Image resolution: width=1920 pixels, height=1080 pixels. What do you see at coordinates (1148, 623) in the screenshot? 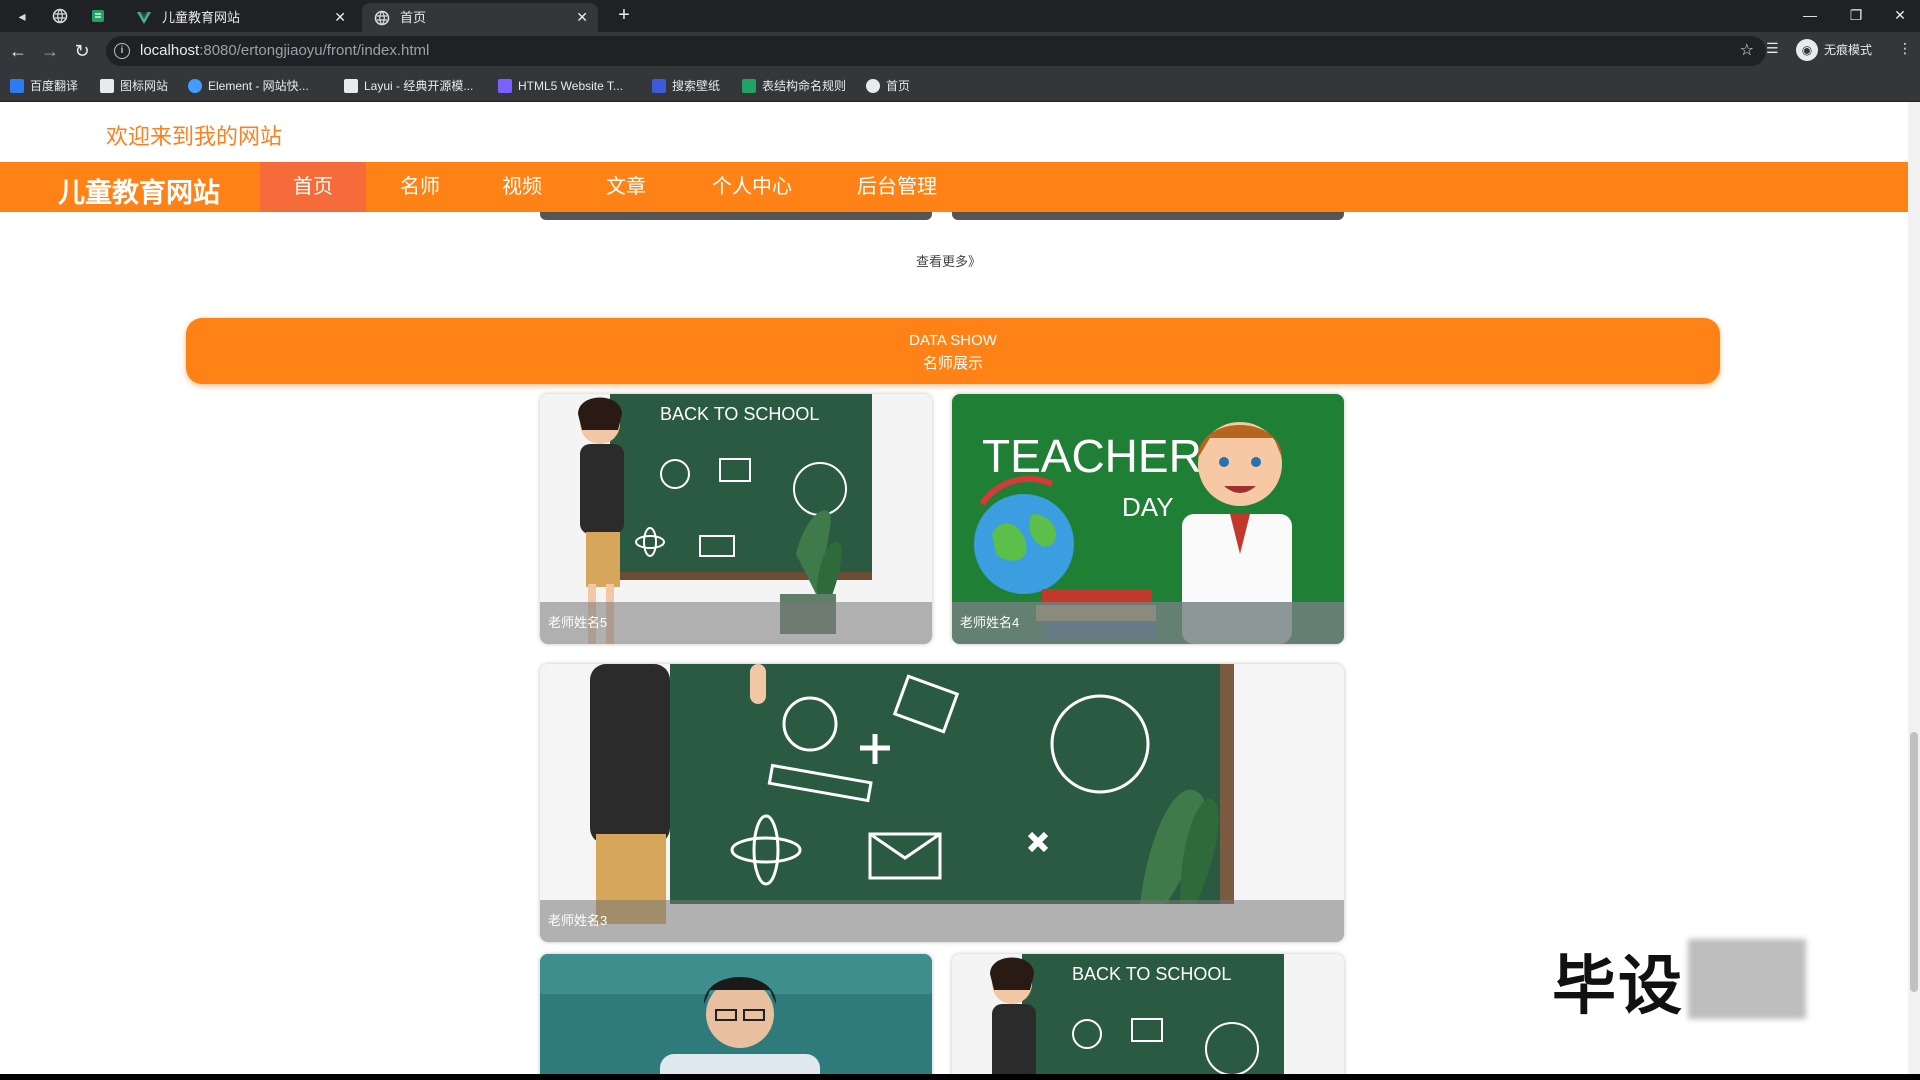
I see `teacher-name: 老师姓名4` at bounding box center [1148, 623].